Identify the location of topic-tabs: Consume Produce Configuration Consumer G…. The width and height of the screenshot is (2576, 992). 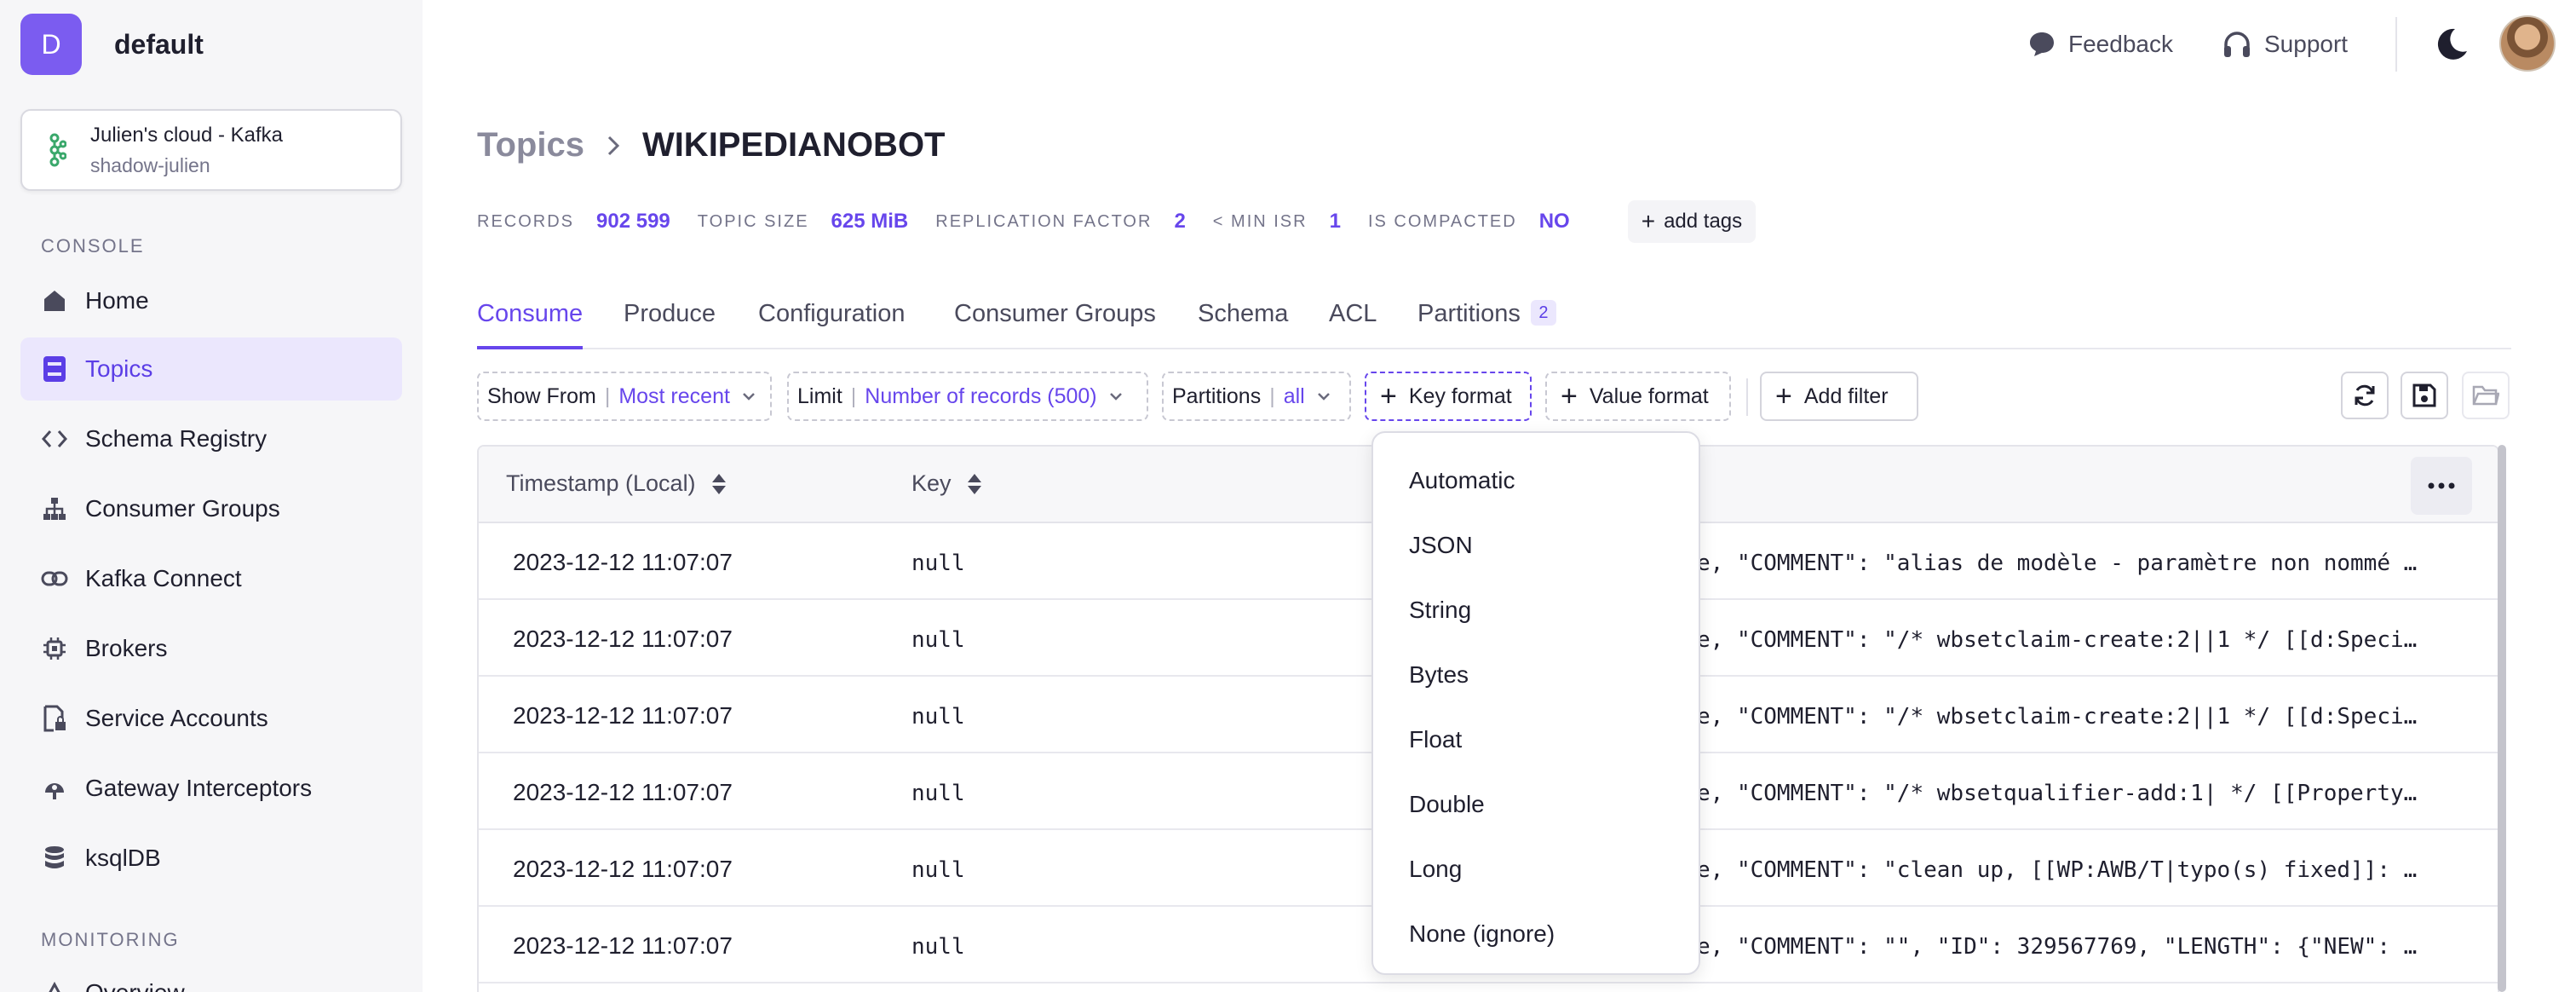
(1494, 324).